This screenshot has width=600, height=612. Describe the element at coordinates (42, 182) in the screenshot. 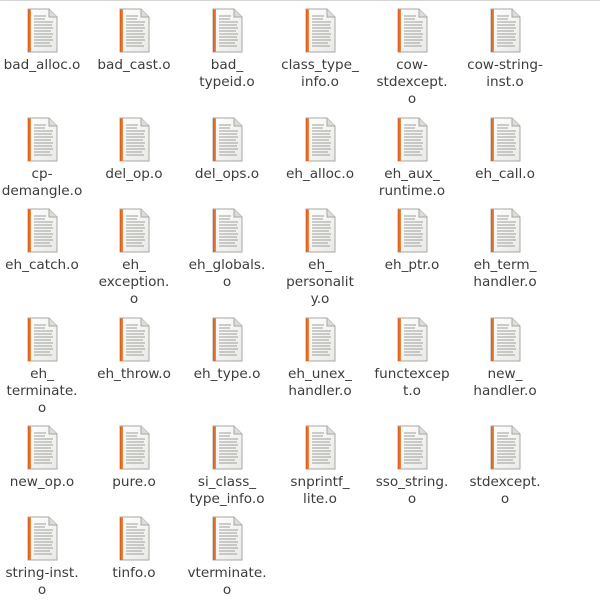

I see `file-name-label: cp- demangle.o` at that location.